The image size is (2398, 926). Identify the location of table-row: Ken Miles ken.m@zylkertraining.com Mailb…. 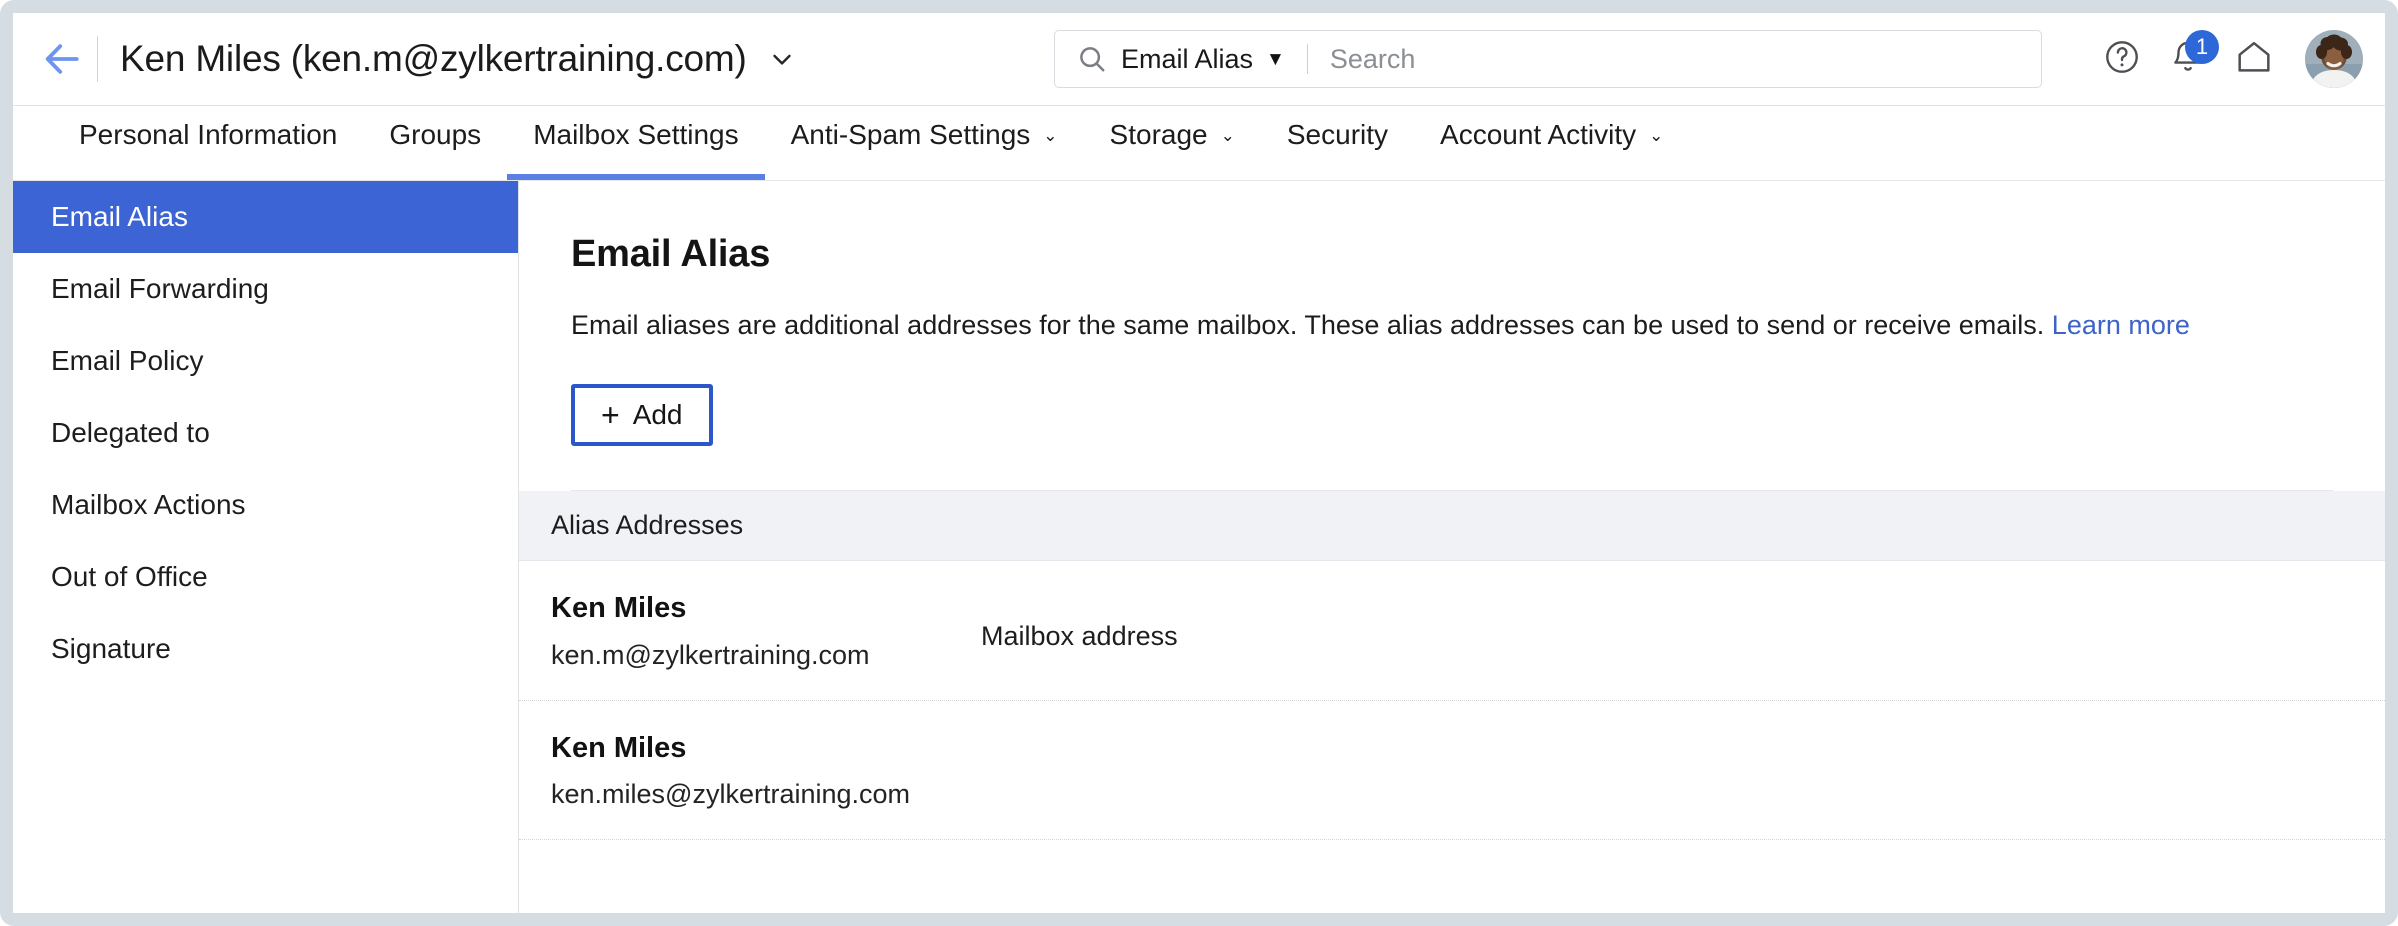
(1452, 631).